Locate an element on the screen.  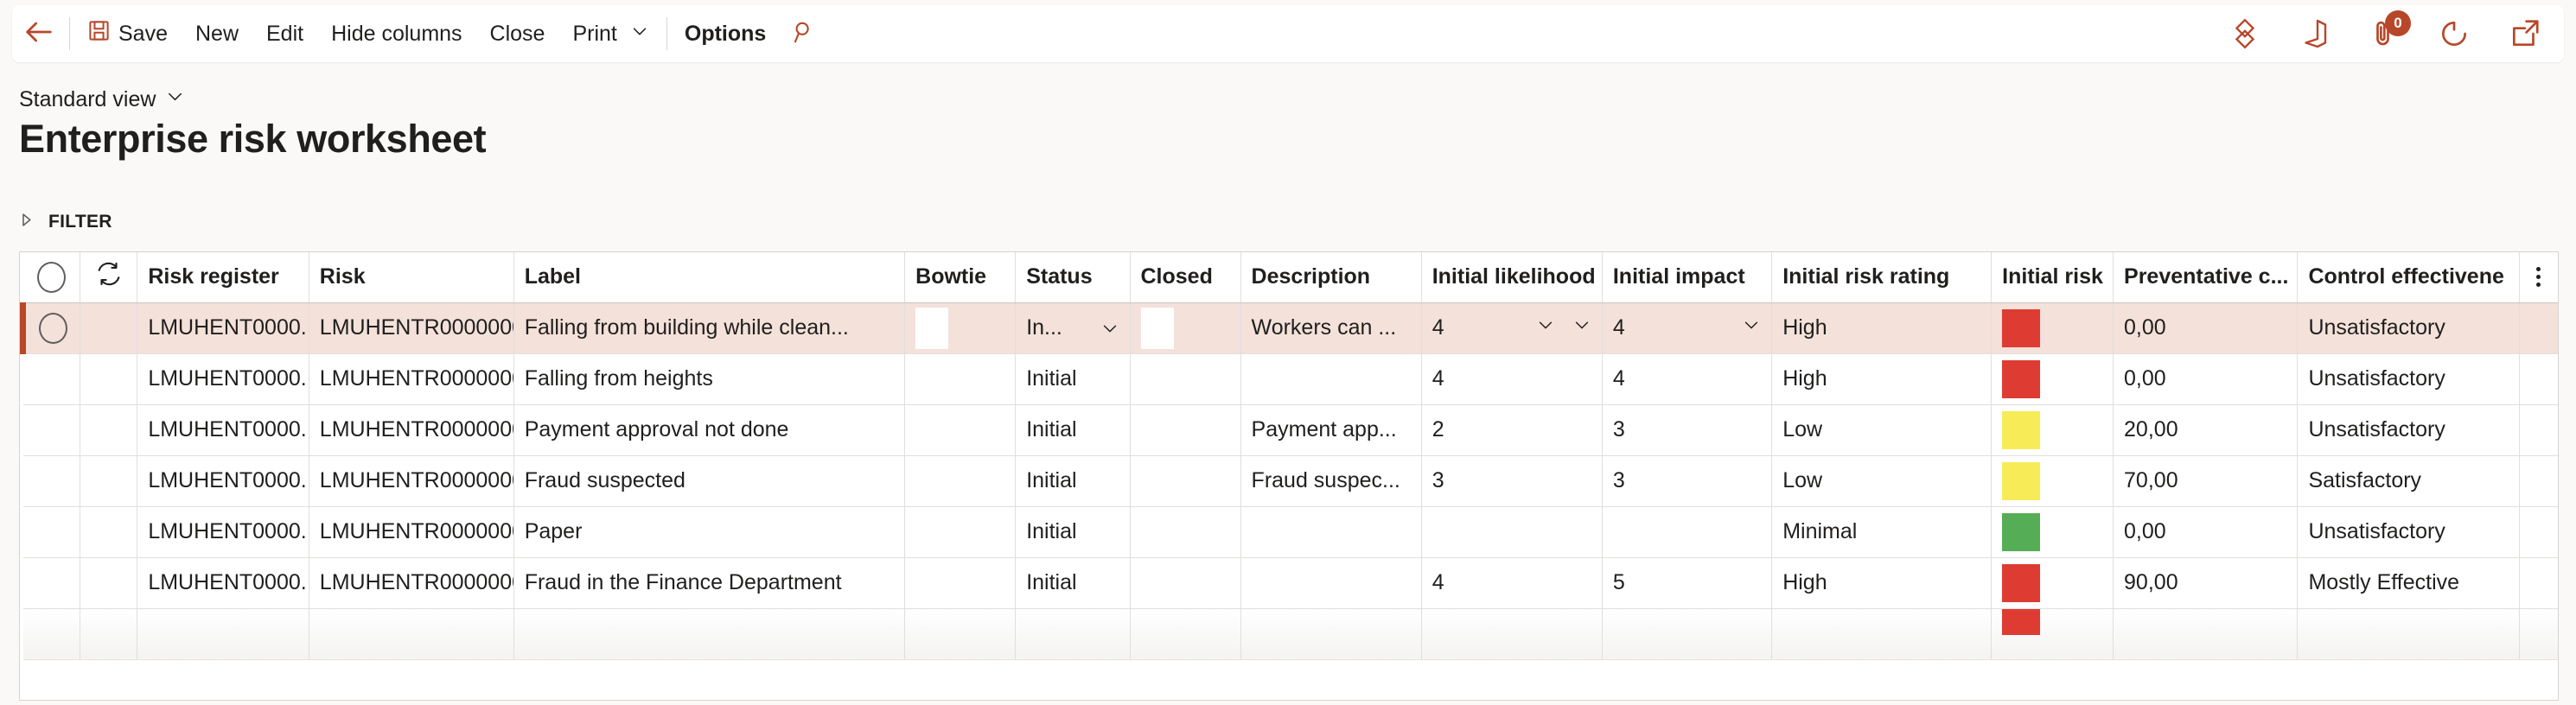
column-header-control-effectiveness: Control effectivene is located at coordinates (2408, 277).